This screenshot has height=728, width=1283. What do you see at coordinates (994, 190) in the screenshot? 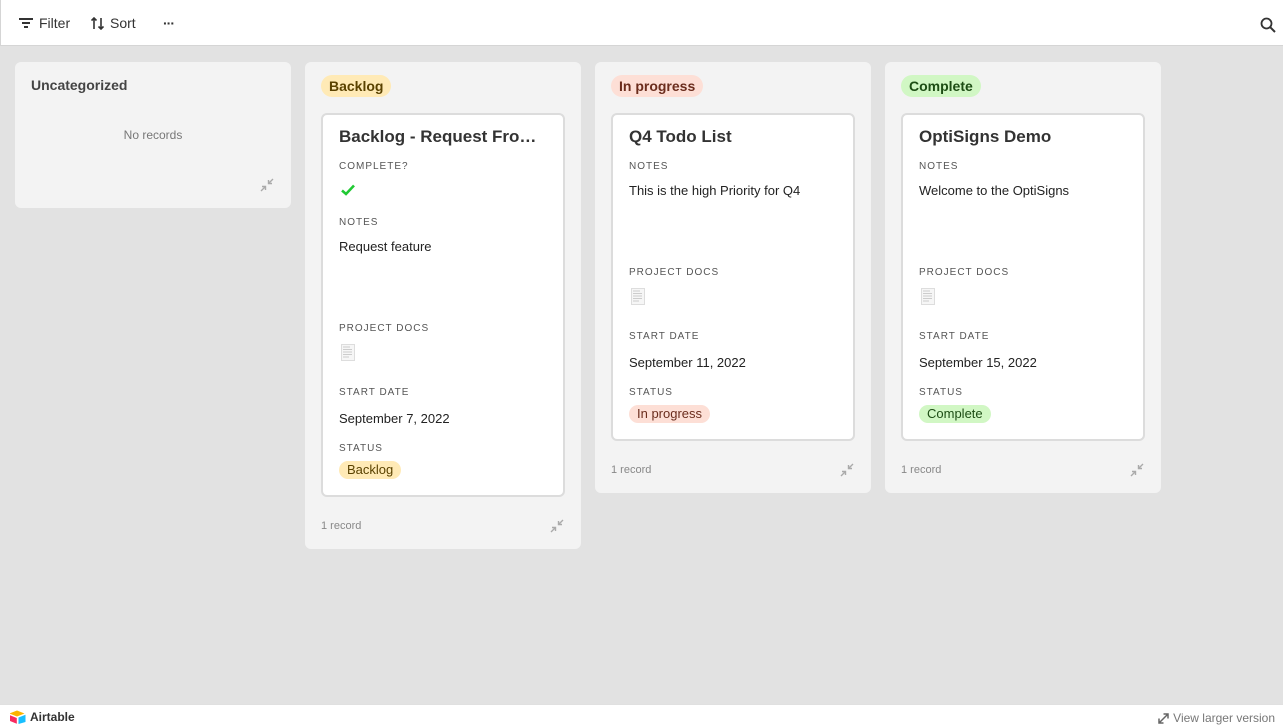
I see `field-value-notes: Welcome to the OptiSigns` at bounding box center [994, 190].